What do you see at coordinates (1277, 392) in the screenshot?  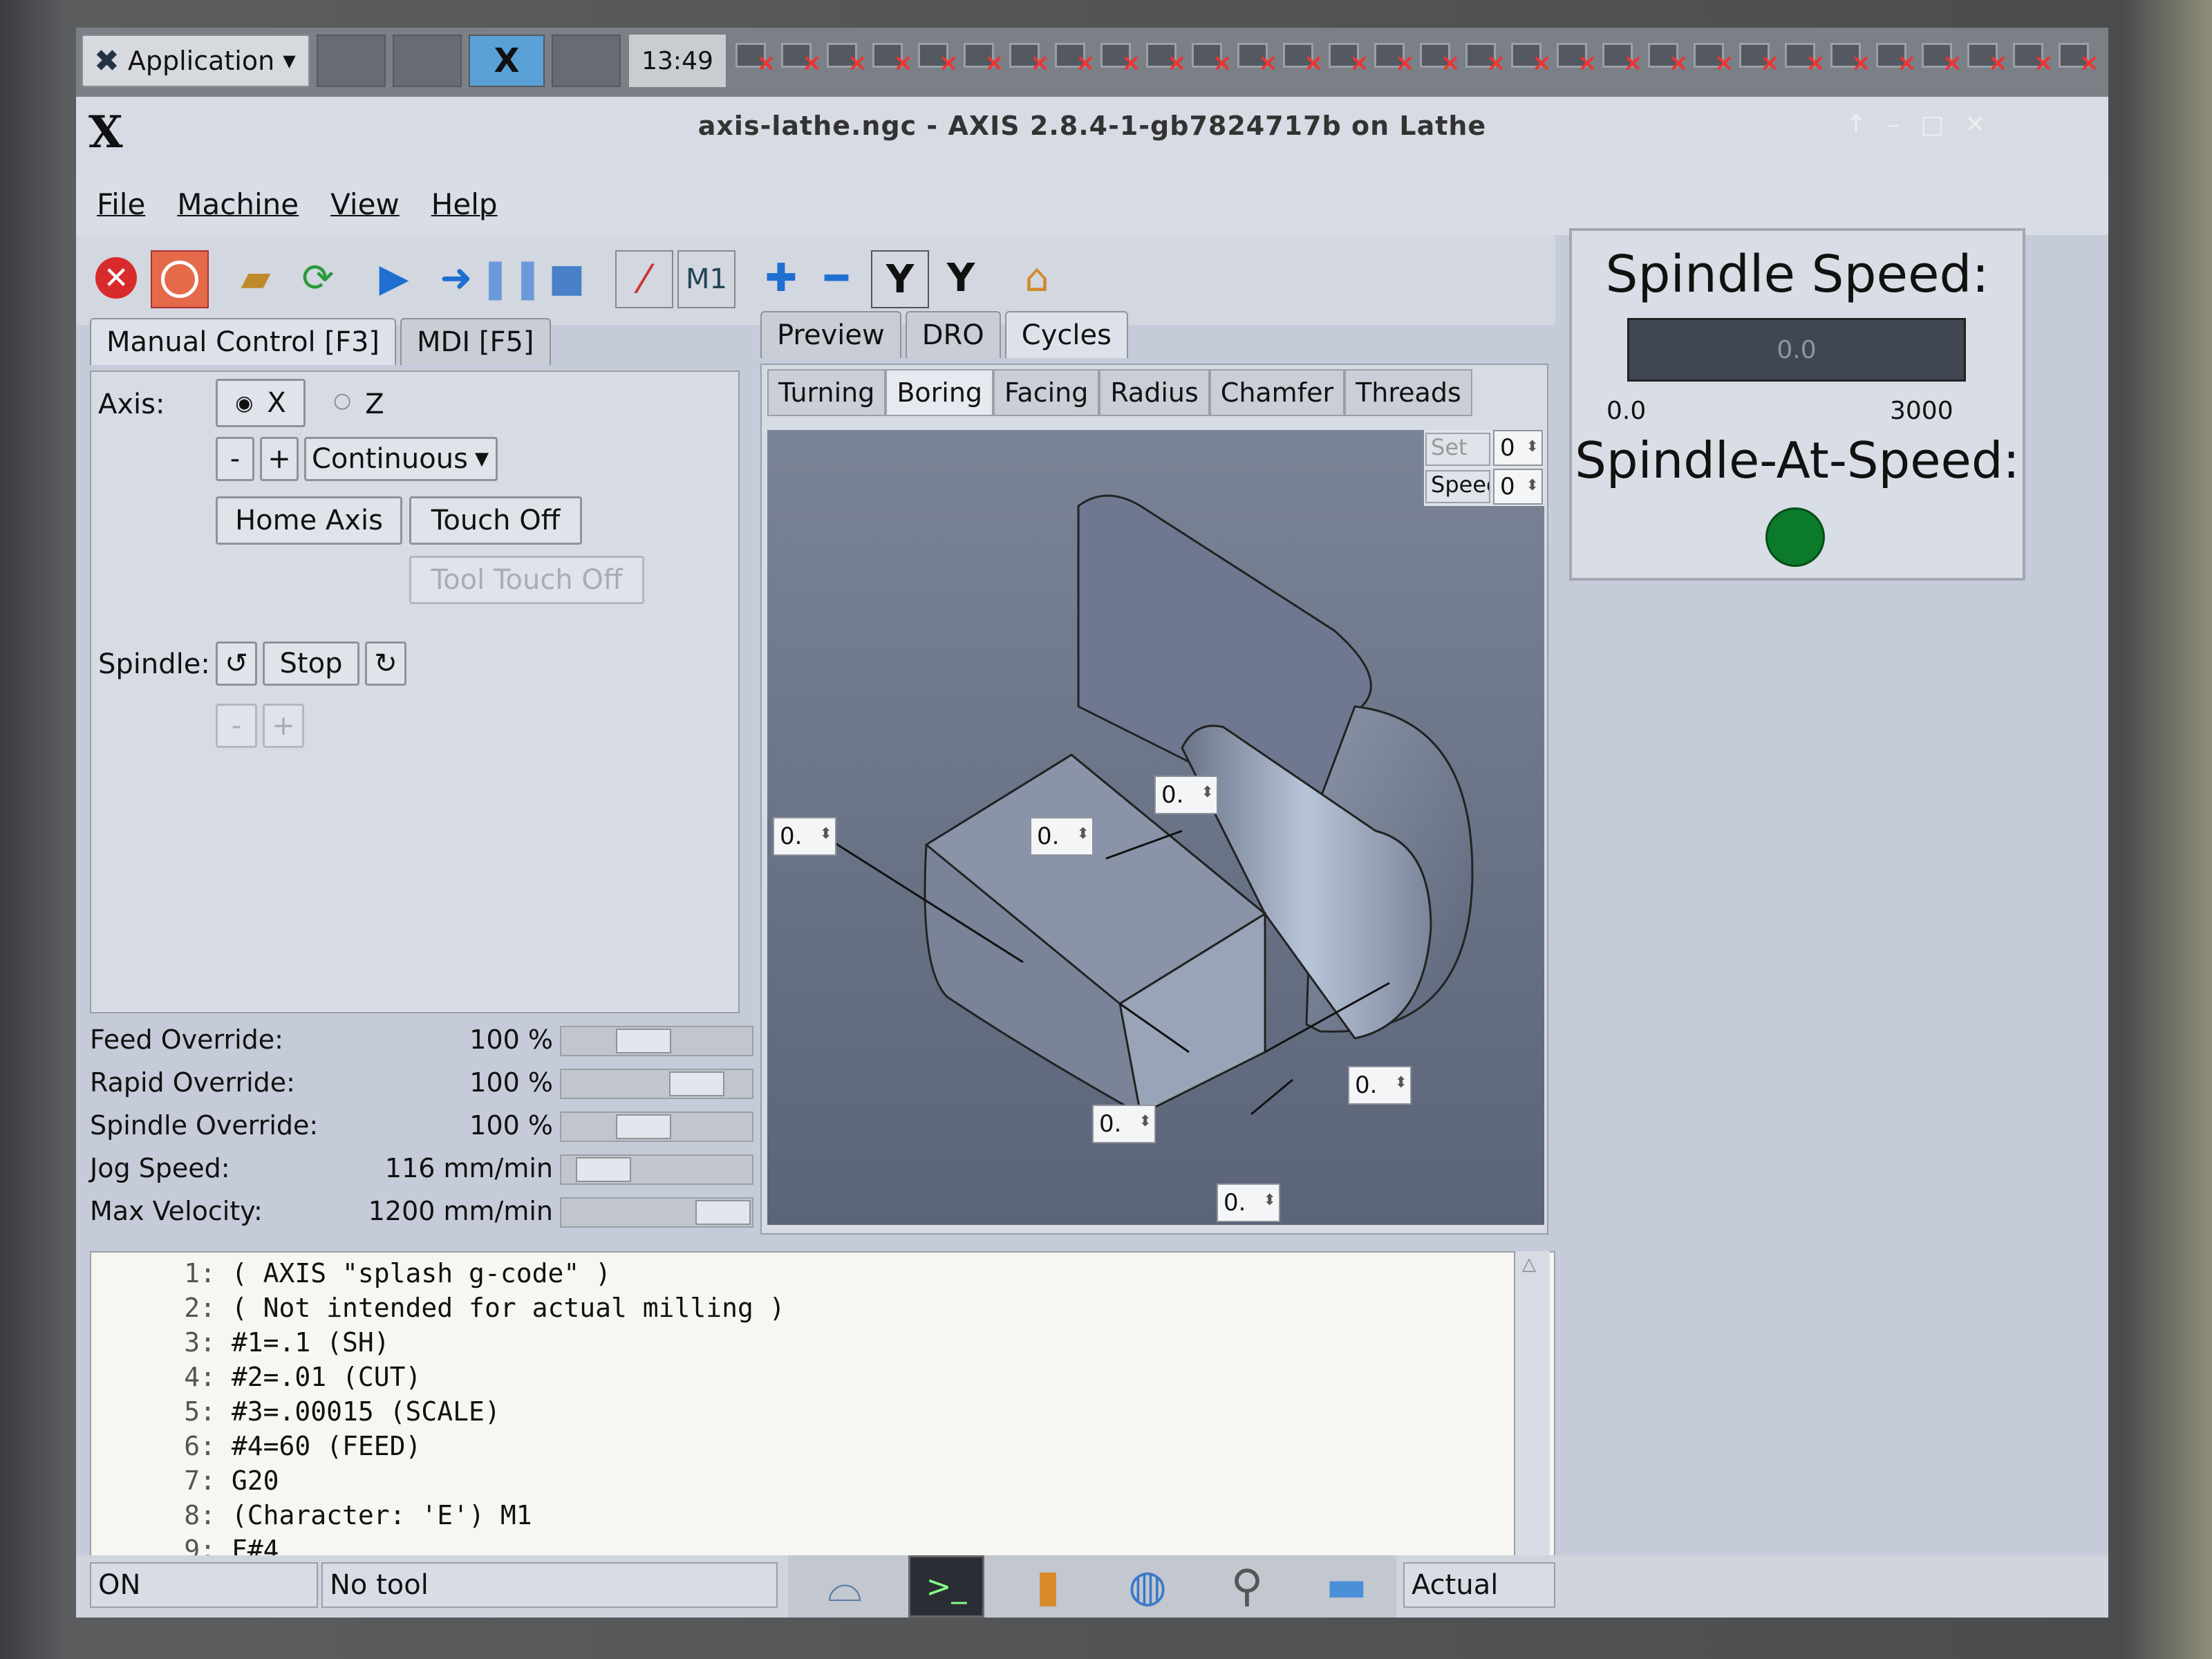 I see `tab-chamfer: Chamfer` at bounding box center [1277, 392].